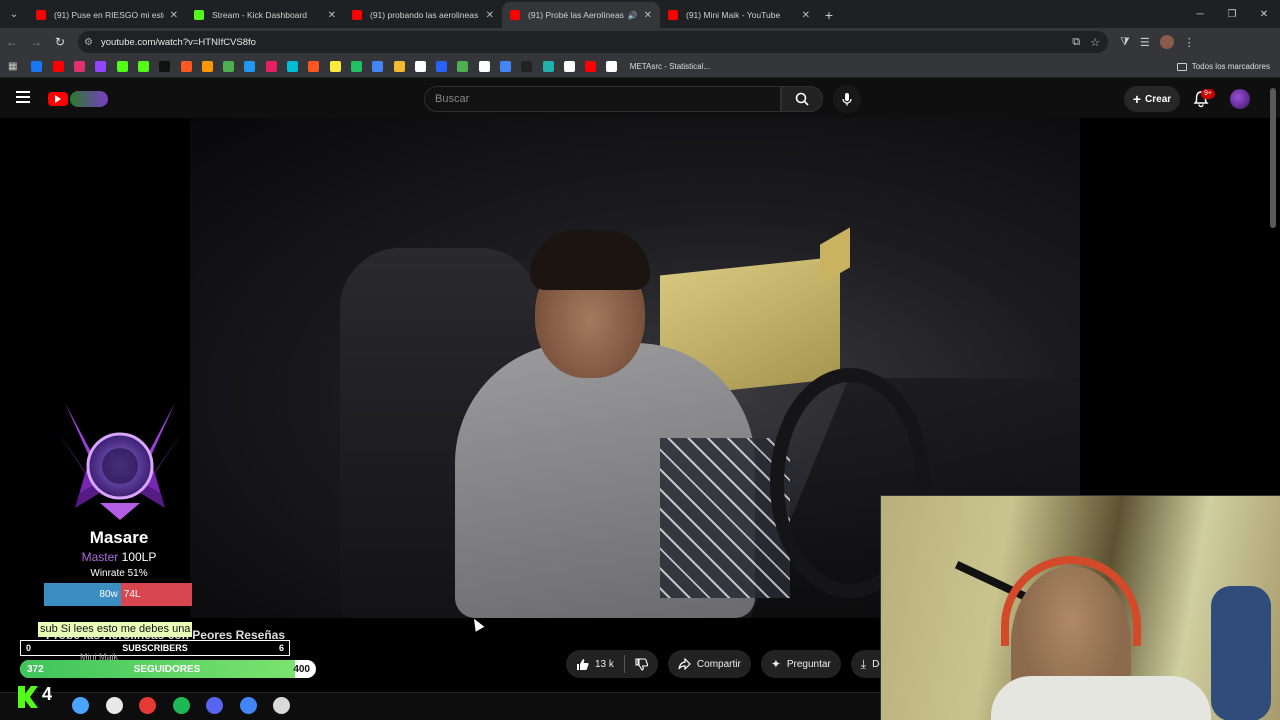 The width and height of the screenshot is (1280, 720). Describe the element at coordinates (1232, 14) in the screenshot. I see `restore-icon: ❐` at that location.